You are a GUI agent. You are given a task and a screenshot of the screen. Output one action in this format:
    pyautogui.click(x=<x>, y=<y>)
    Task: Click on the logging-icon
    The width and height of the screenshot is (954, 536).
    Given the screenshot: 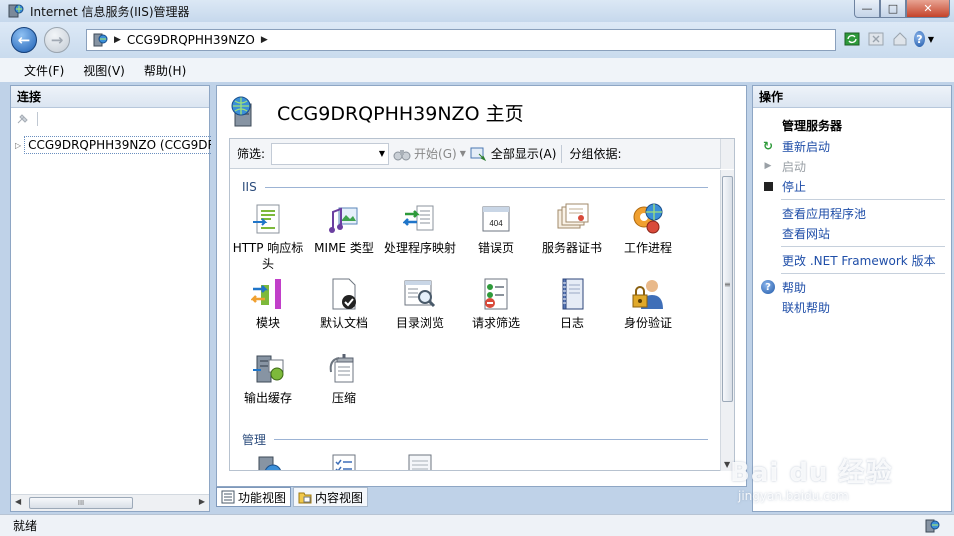 What is the action you would take?
    pyautogui.click(x=573, y=294)
    